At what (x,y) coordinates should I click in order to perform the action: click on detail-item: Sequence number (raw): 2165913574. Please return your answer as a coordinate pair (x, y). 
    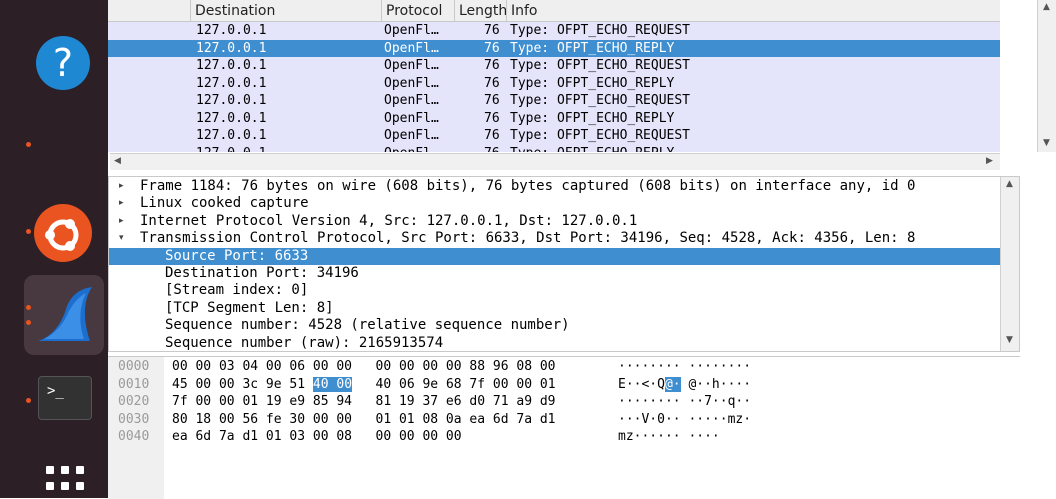
    Looking at the image, I should click on (555, 342).